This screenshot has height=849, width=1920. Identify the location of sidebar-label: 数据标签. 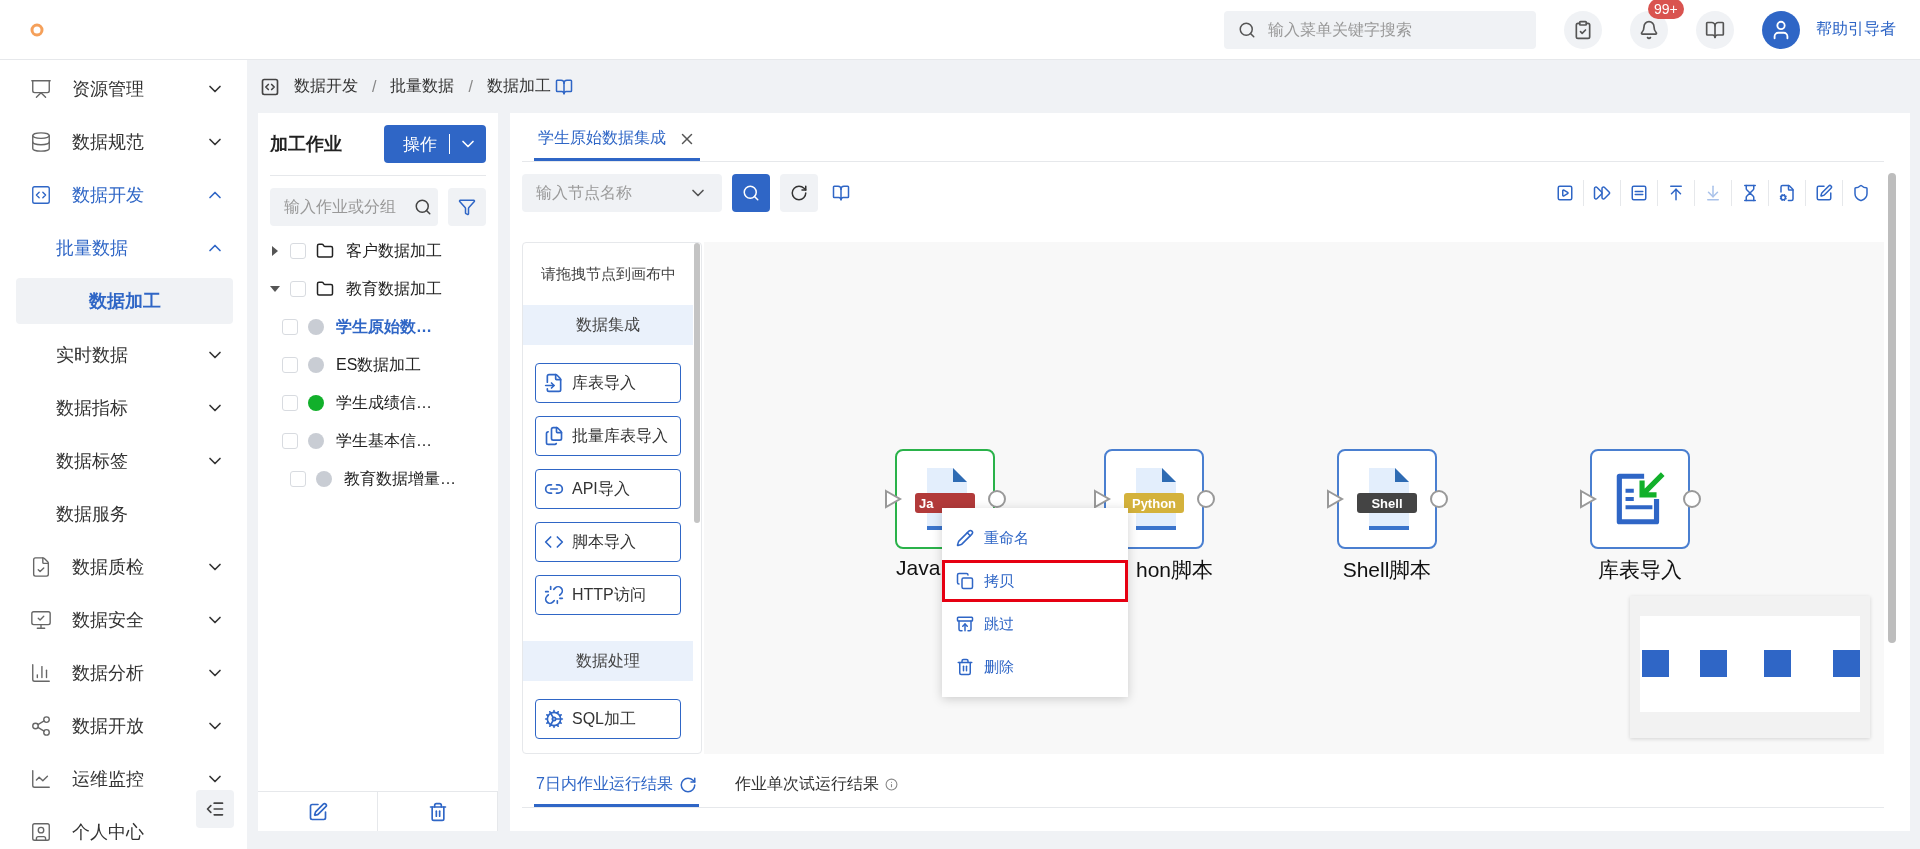
(92, 461).